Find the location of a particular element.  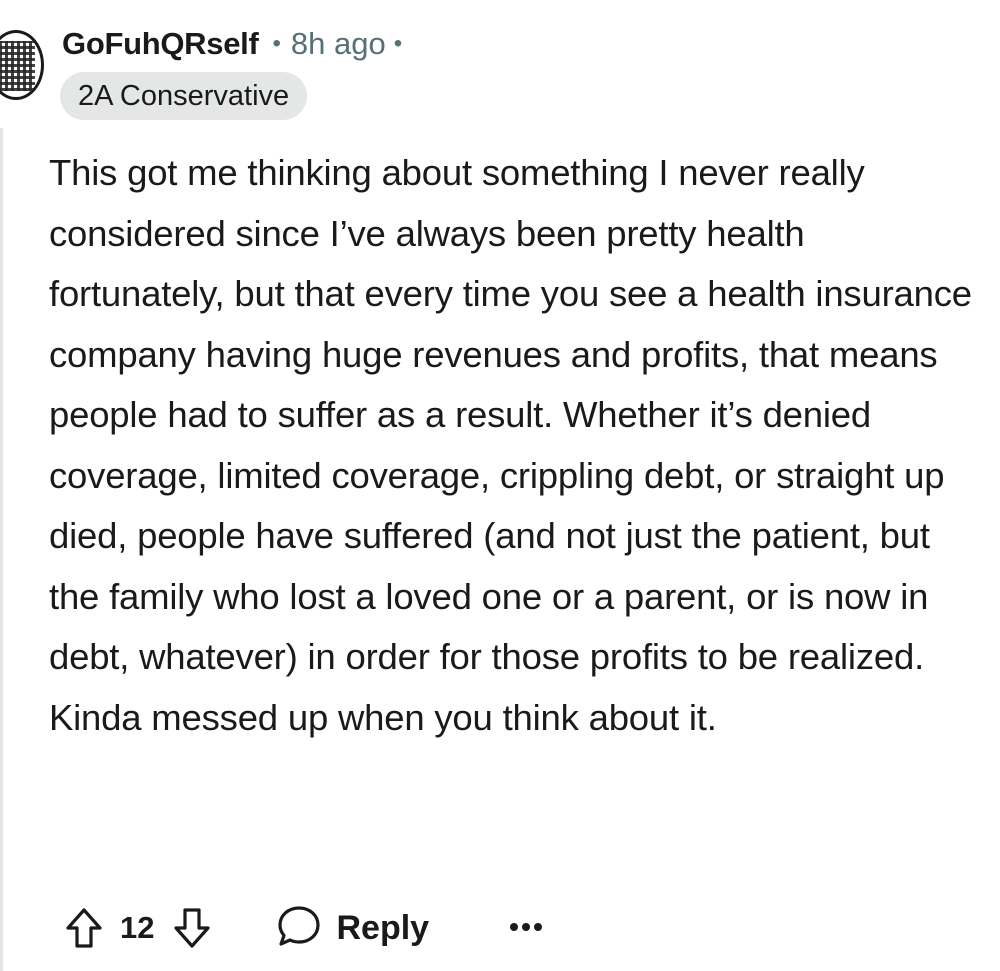

more-options-button is located at coordinates (526, 928).